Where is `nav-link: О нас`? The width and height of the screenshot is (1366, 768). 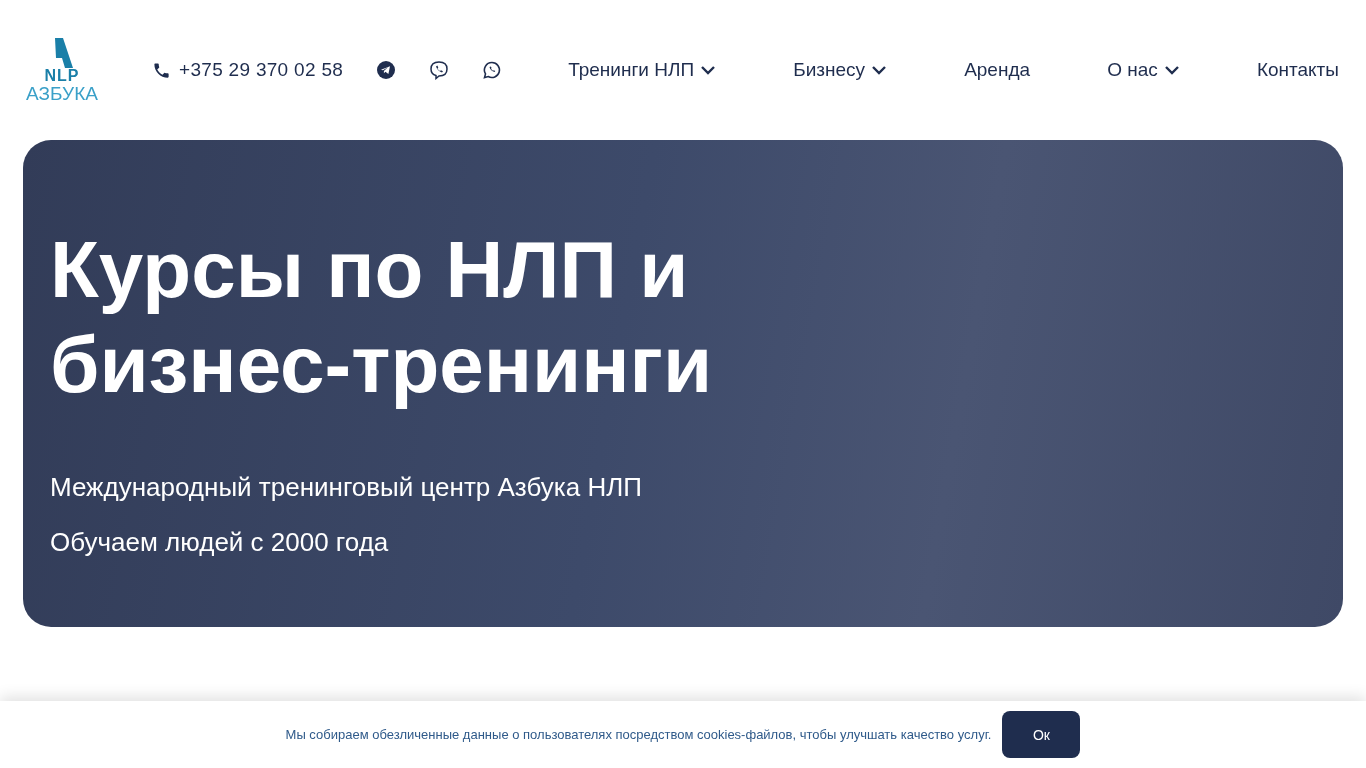
nav-link: О нас is located at coordinates (1143, 70).